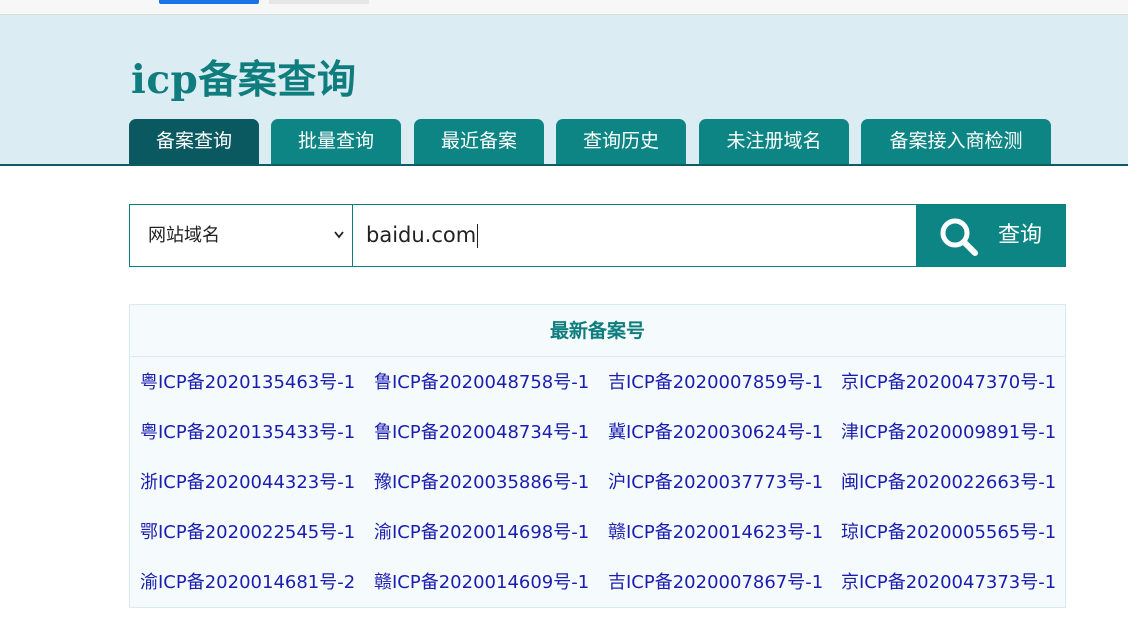 The image size is (1128, 637). What do you see at coordinates (481, 433) in the screenshot?
I see `filing-link: 鲁ICP备2020048734号-1` at bounding box center [481, 433].